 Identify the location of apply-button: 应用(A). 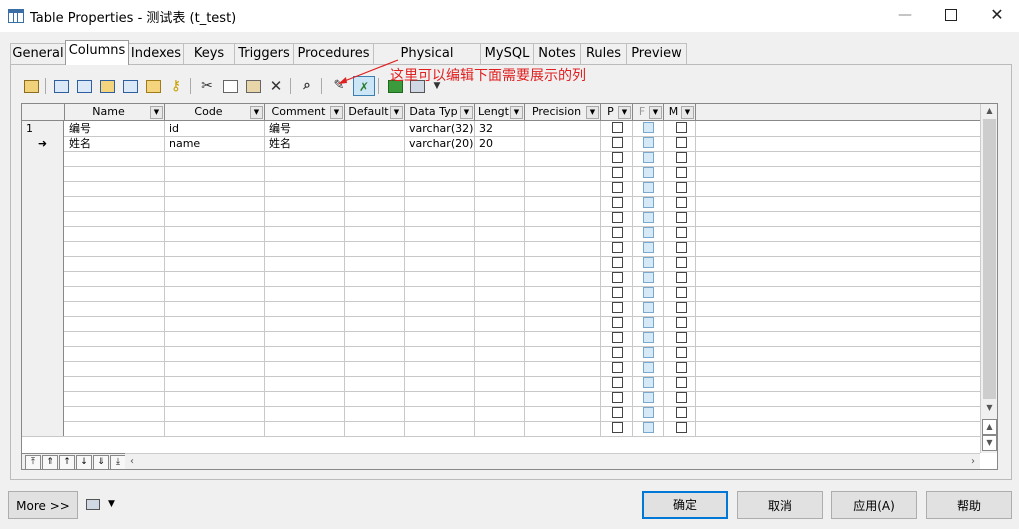
(874, 505).